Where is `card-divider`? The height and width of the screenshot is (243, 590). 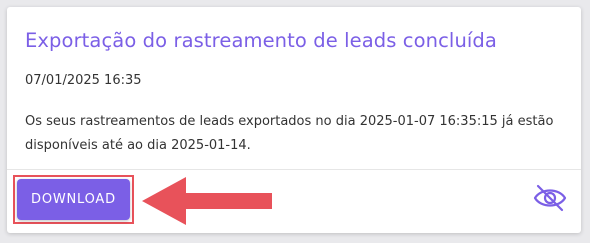 card-divider is located at coordinates (294, 169).